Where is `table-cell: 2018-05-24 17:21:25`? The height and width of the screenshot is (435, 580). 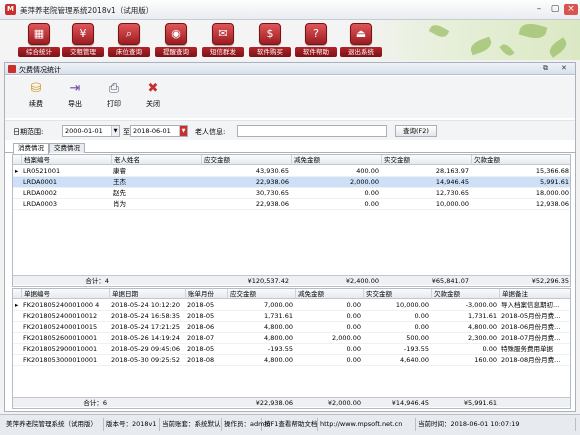
table-cell: 2018-05-24 17:21:25 is located at coordinates (146, 327).